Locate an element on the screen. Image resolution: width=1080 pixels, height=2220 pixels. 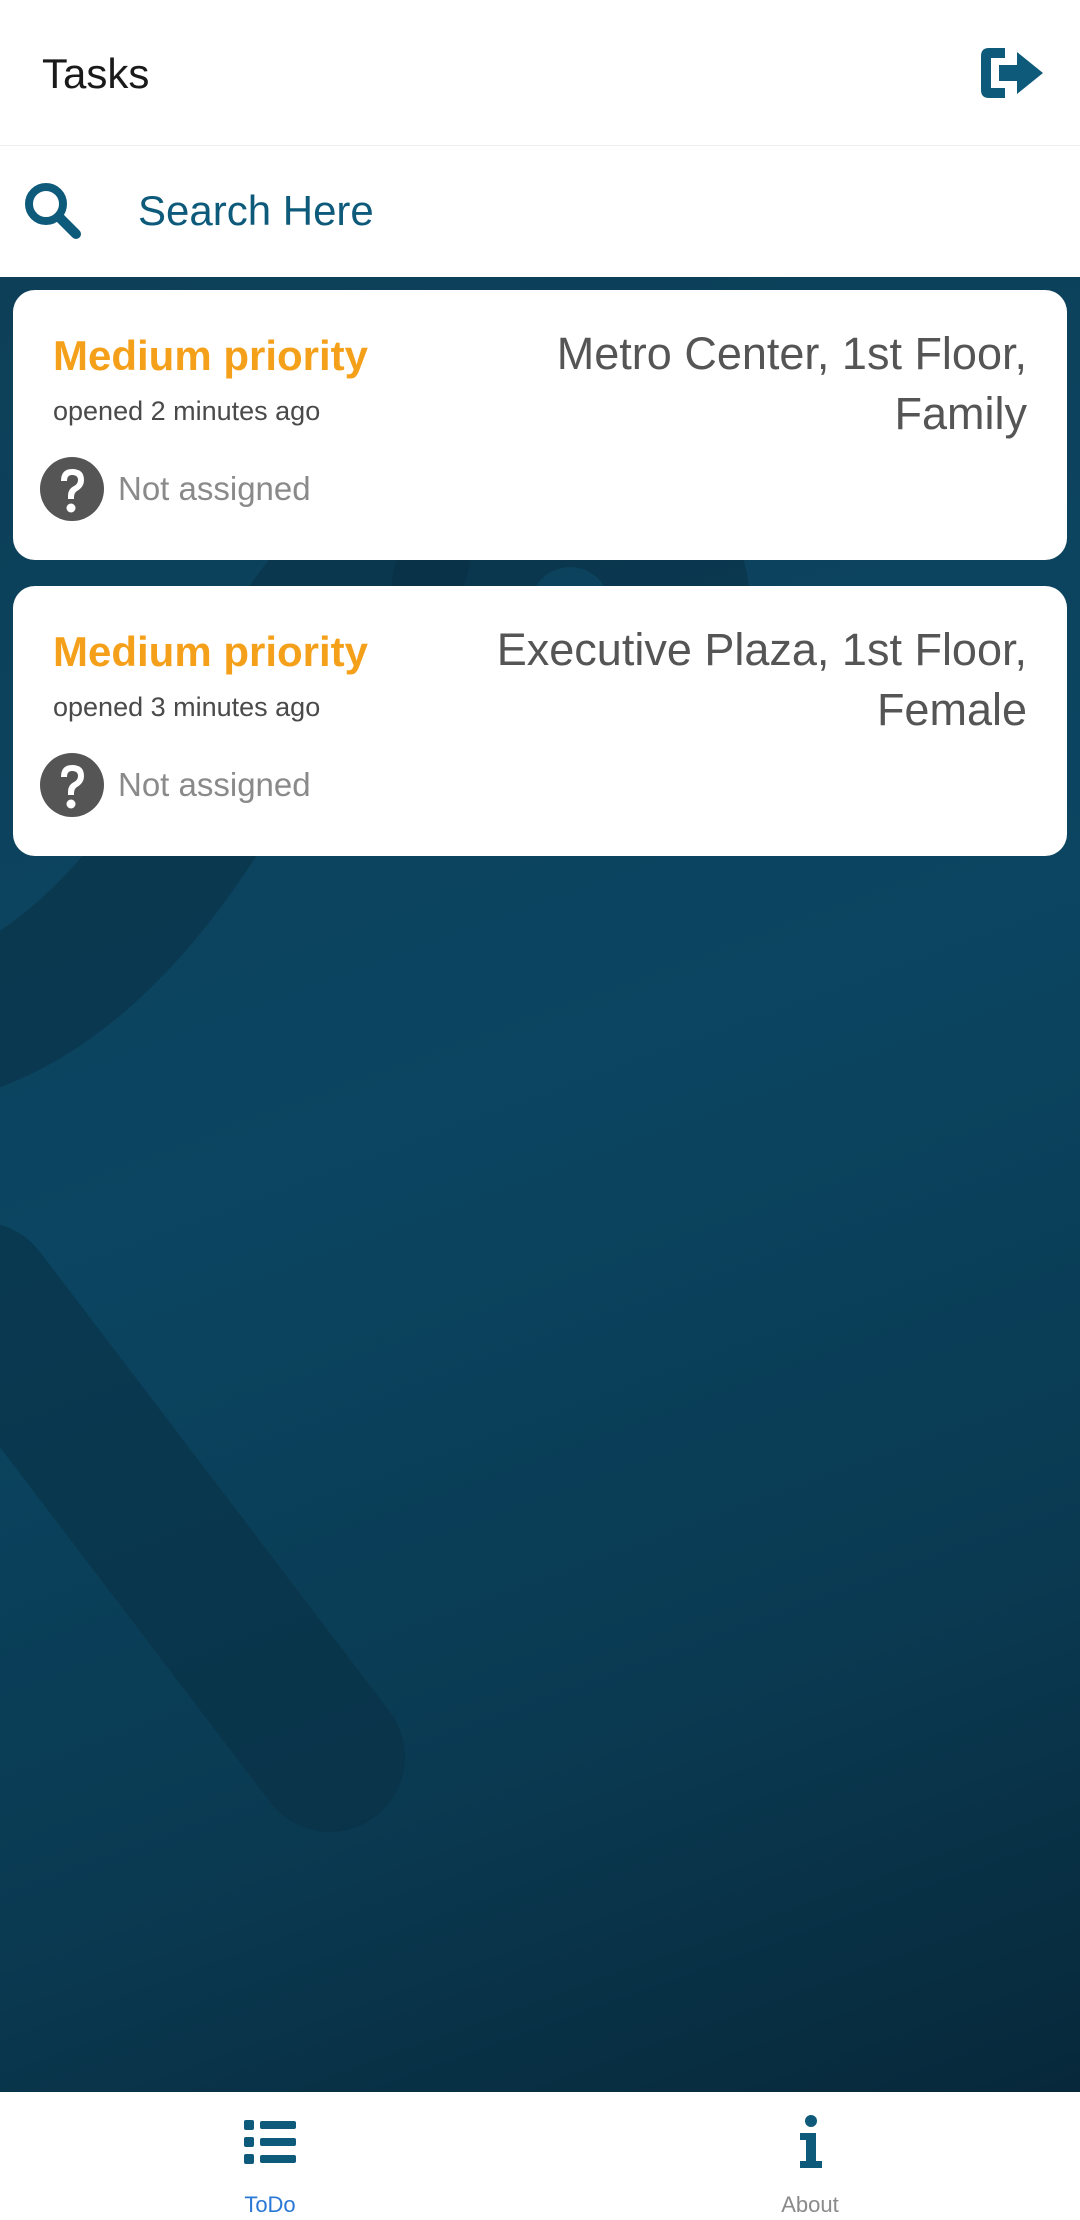
app-header: Tasks is located at coordinates (540, 73).